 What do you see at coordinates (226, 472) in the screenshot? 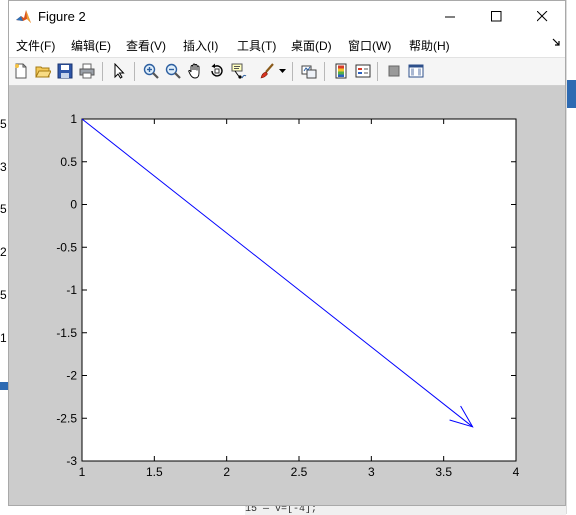
I see `x-tick-label: 2` at bounding box center [226, 472].